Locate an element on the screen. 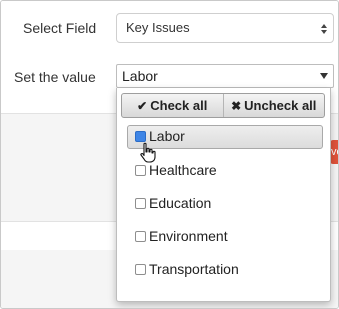 The width and height of the screenshot is (339, 309). set-value-dropdown-toggle: Labor is located at coordinates (225, 76).